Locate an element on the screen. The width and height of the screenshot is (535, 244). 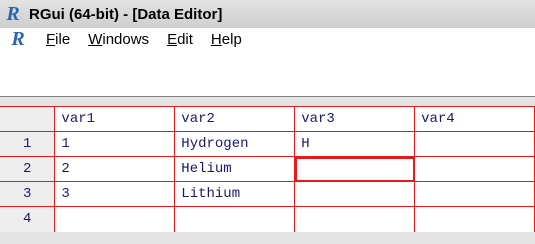
menu-file-label: ile is located at coordinates (63, 39).